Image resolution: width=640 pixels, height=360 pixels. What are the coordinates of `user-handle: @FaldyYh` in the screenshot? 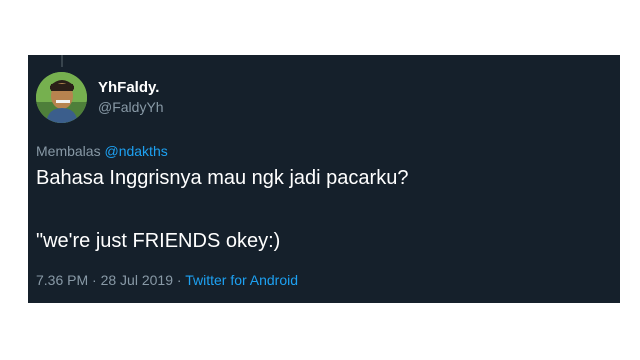 It's located at (131, 107).